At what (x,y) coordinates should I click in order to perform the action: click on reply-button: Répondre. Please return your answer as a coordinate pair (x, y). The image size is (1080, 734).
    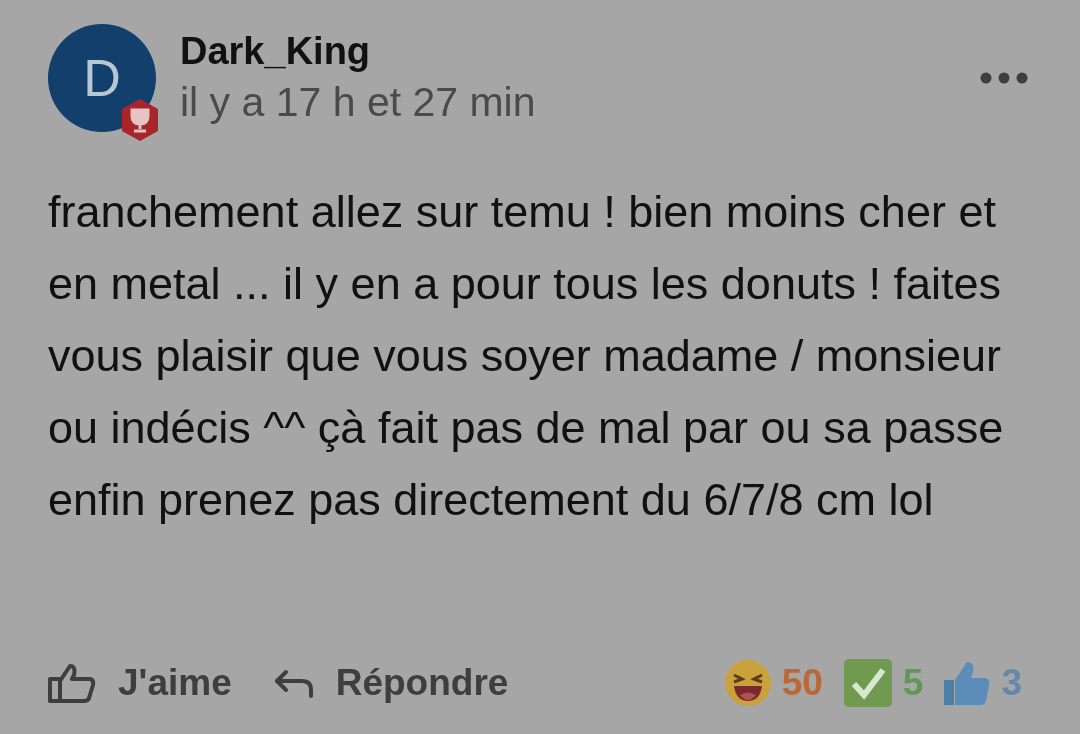
    Looking at the image, I should click on (391, 683).